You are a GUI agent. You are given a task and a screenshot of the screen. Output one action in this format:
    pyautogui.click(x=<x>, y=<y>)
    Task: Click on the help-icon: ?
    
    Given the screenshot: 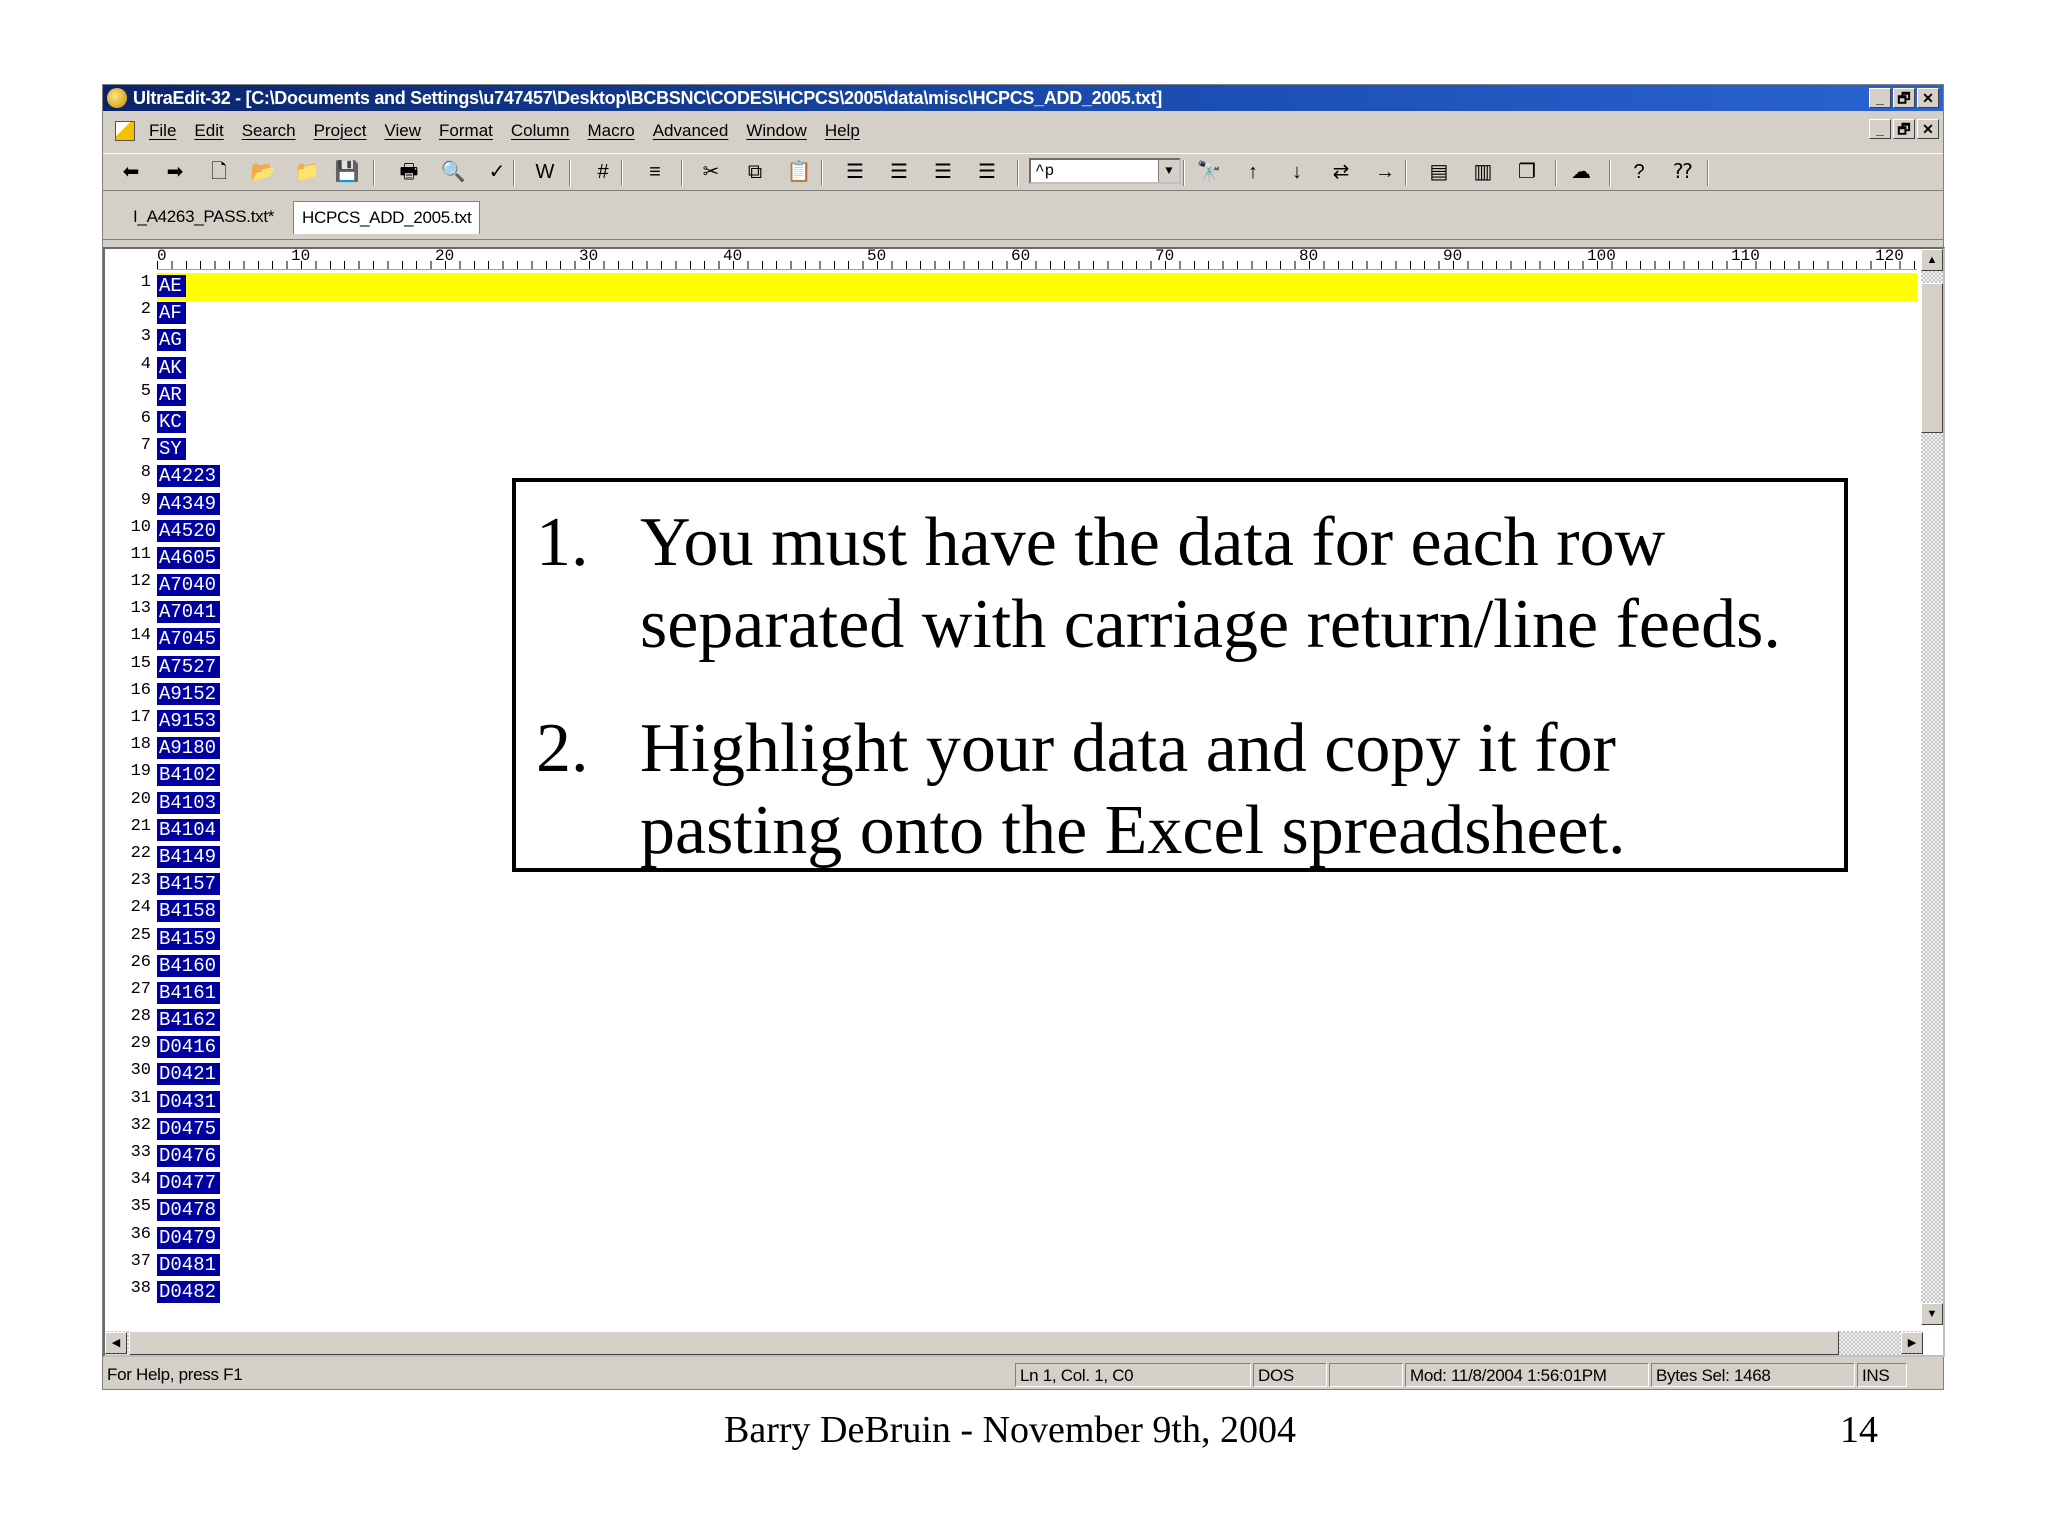 What is the action you would take?
    pyautogui.click(x=1639, y=172)
    